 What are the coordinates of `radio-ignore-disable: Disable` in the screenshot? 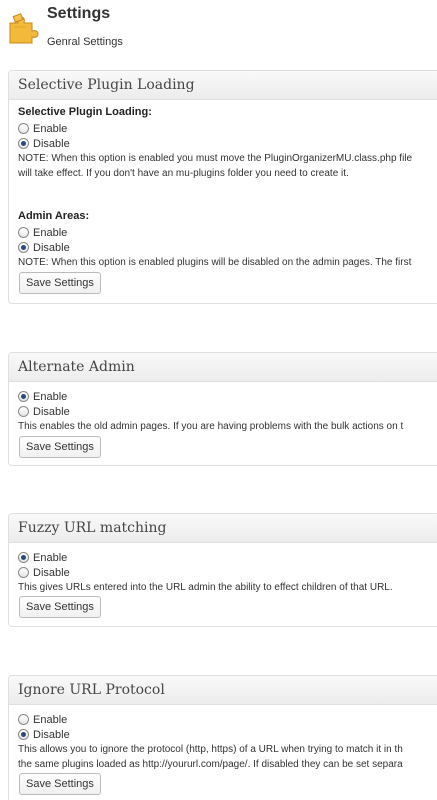 It's located at (44, 734).